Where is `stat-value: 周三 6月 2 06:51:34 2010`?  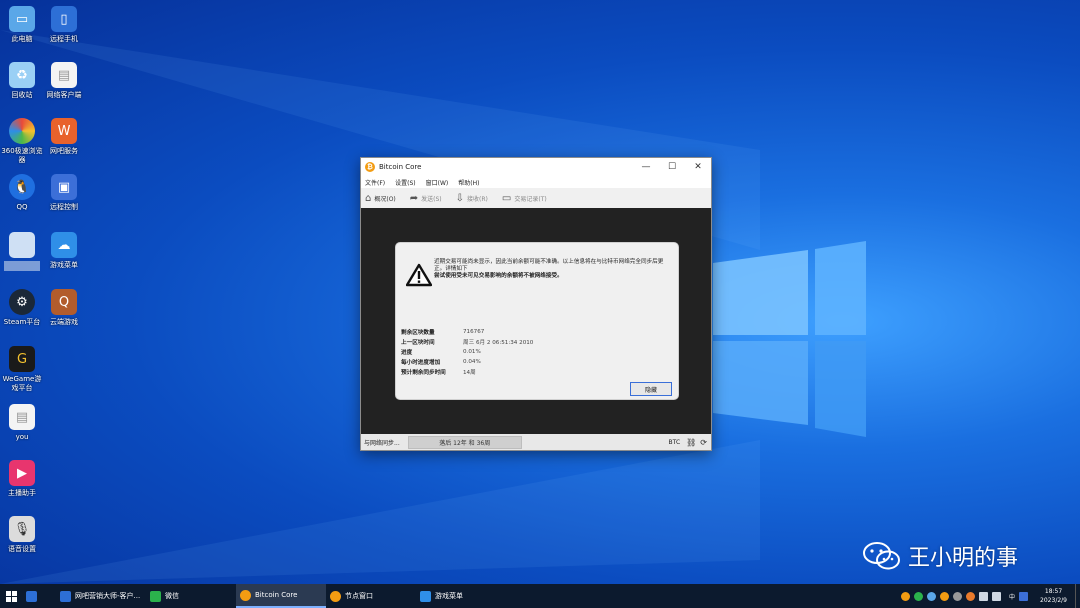
stat-value: 周三 6月 2 06:51:34 2010 is located at coordinates (498, 343).